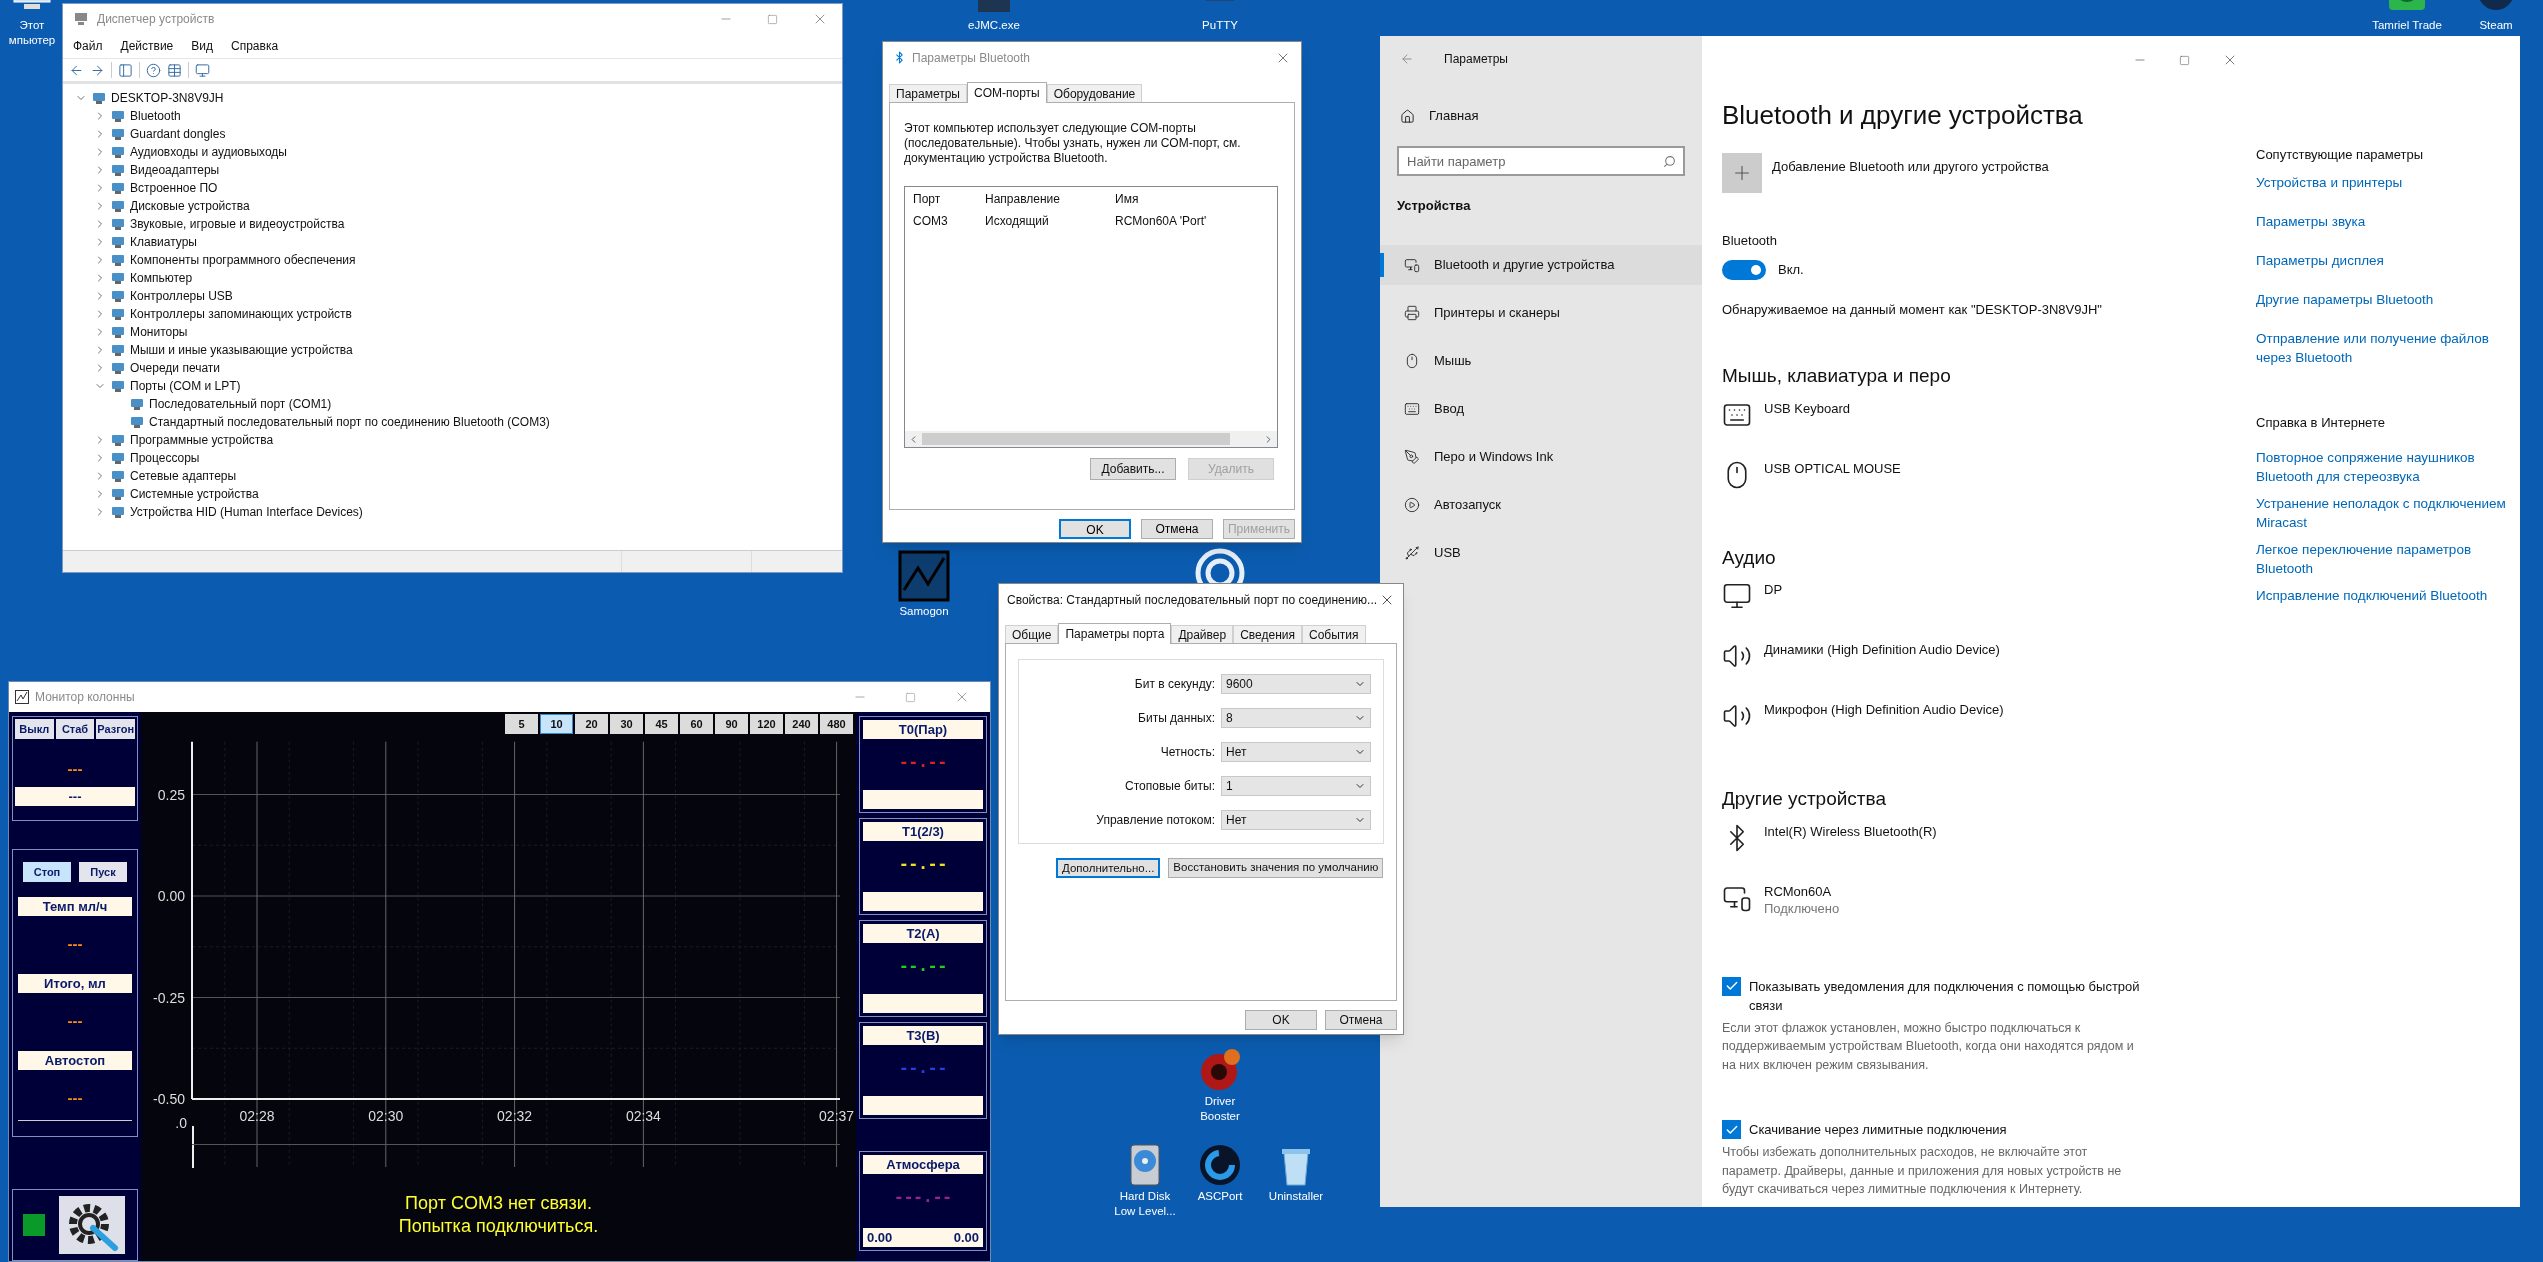  What do you see at coordinates (1115, 633) in the screenshot?
I see `tab: Параметры порта` at bounding box center [1115, 633].